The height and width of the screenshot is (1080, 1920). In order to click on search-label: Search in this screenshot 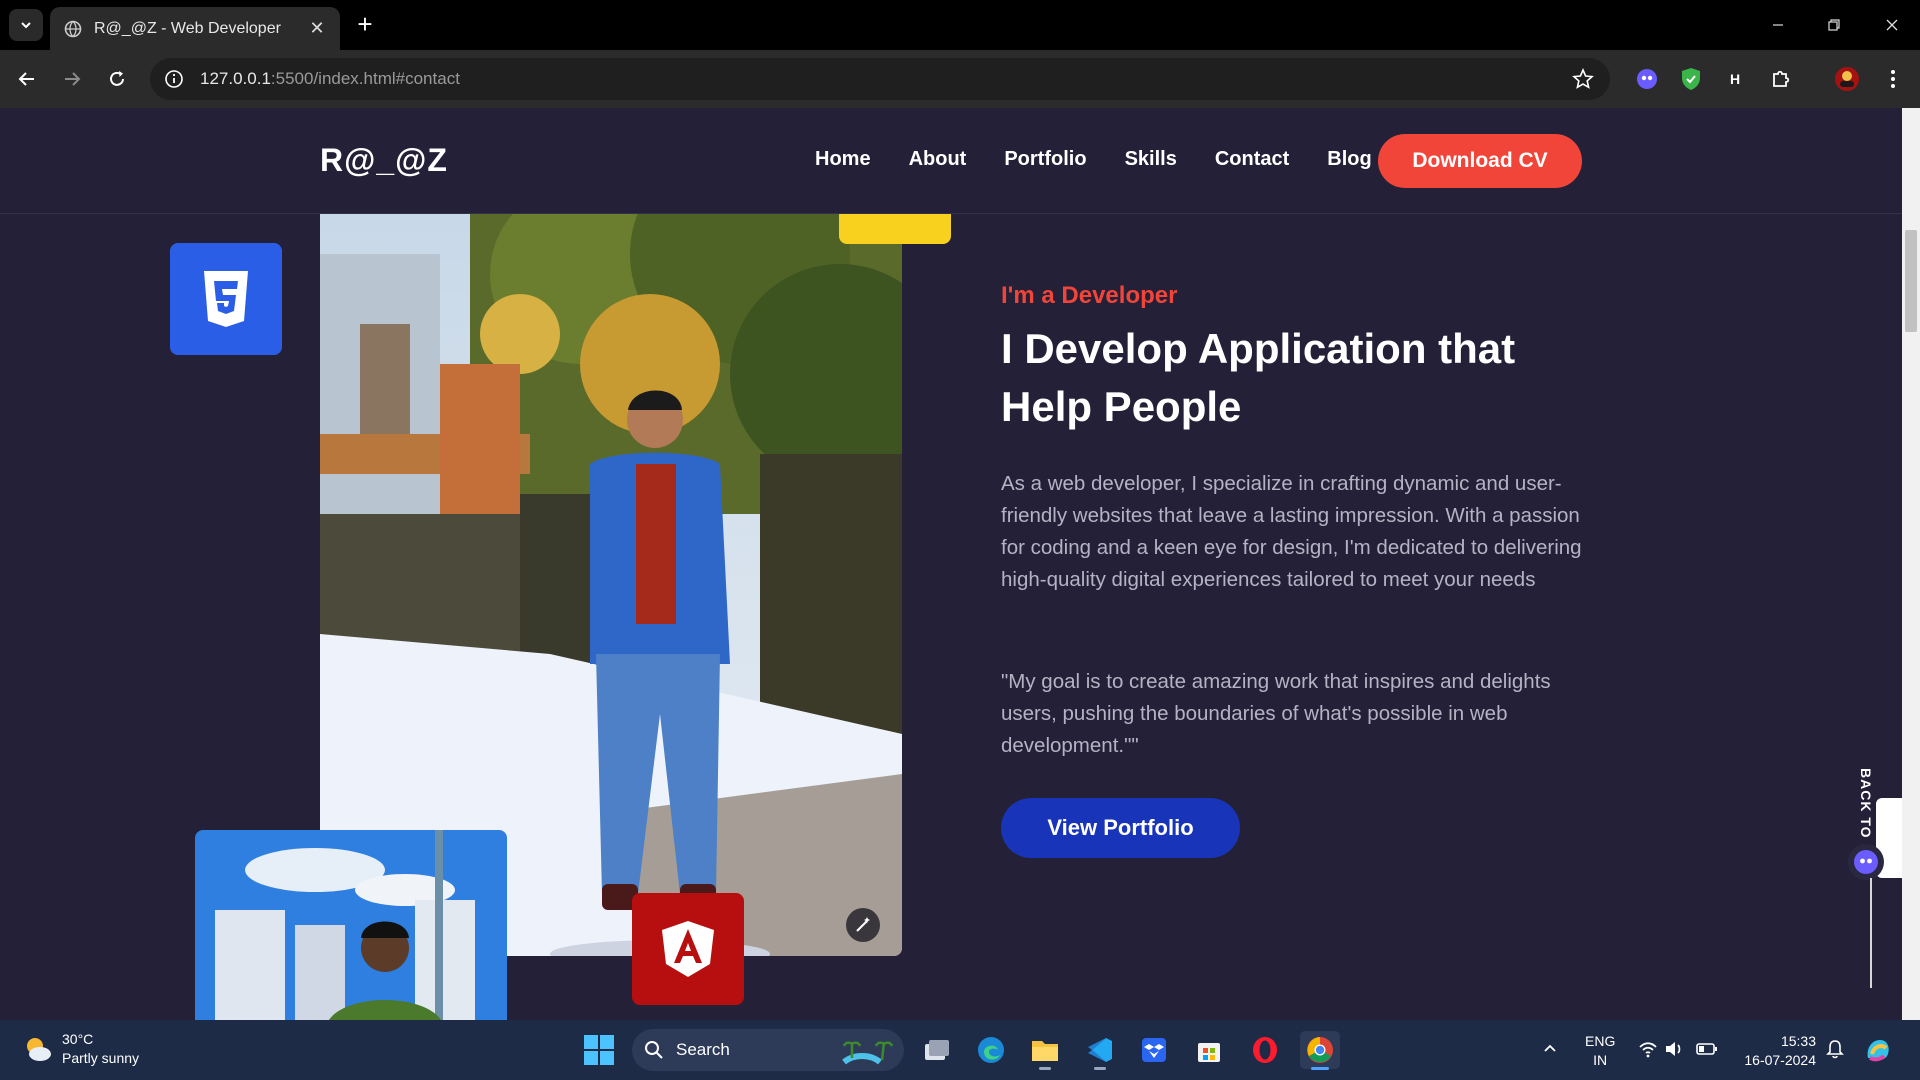, I will do `click(703, 1049)`.